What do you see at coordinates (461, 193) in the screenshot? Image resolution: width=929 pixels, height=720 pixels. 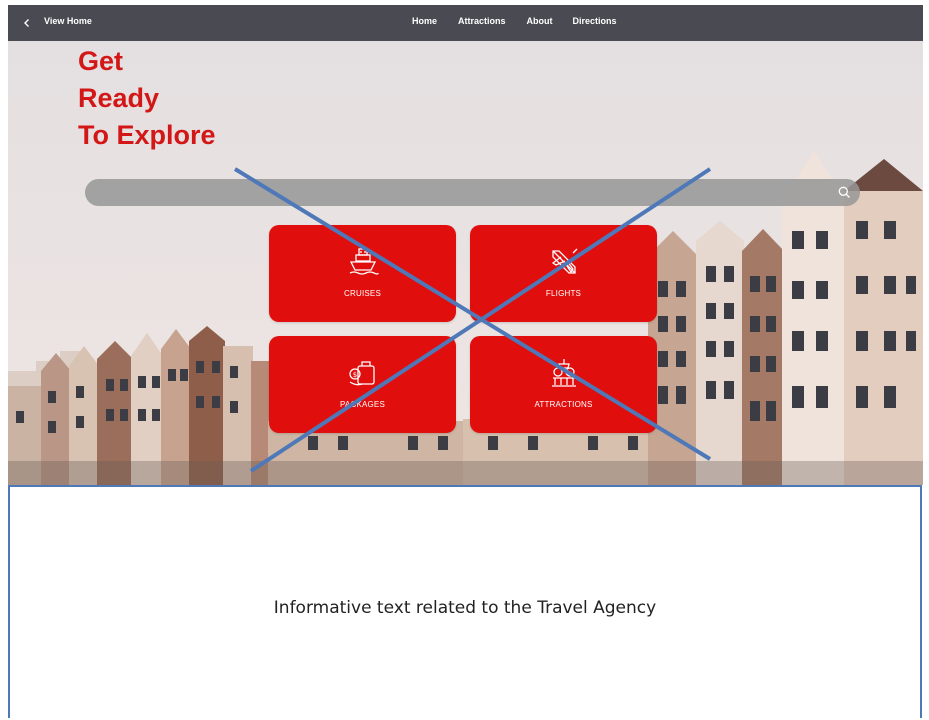 I see `search-input` at bounding box center [461, 193].